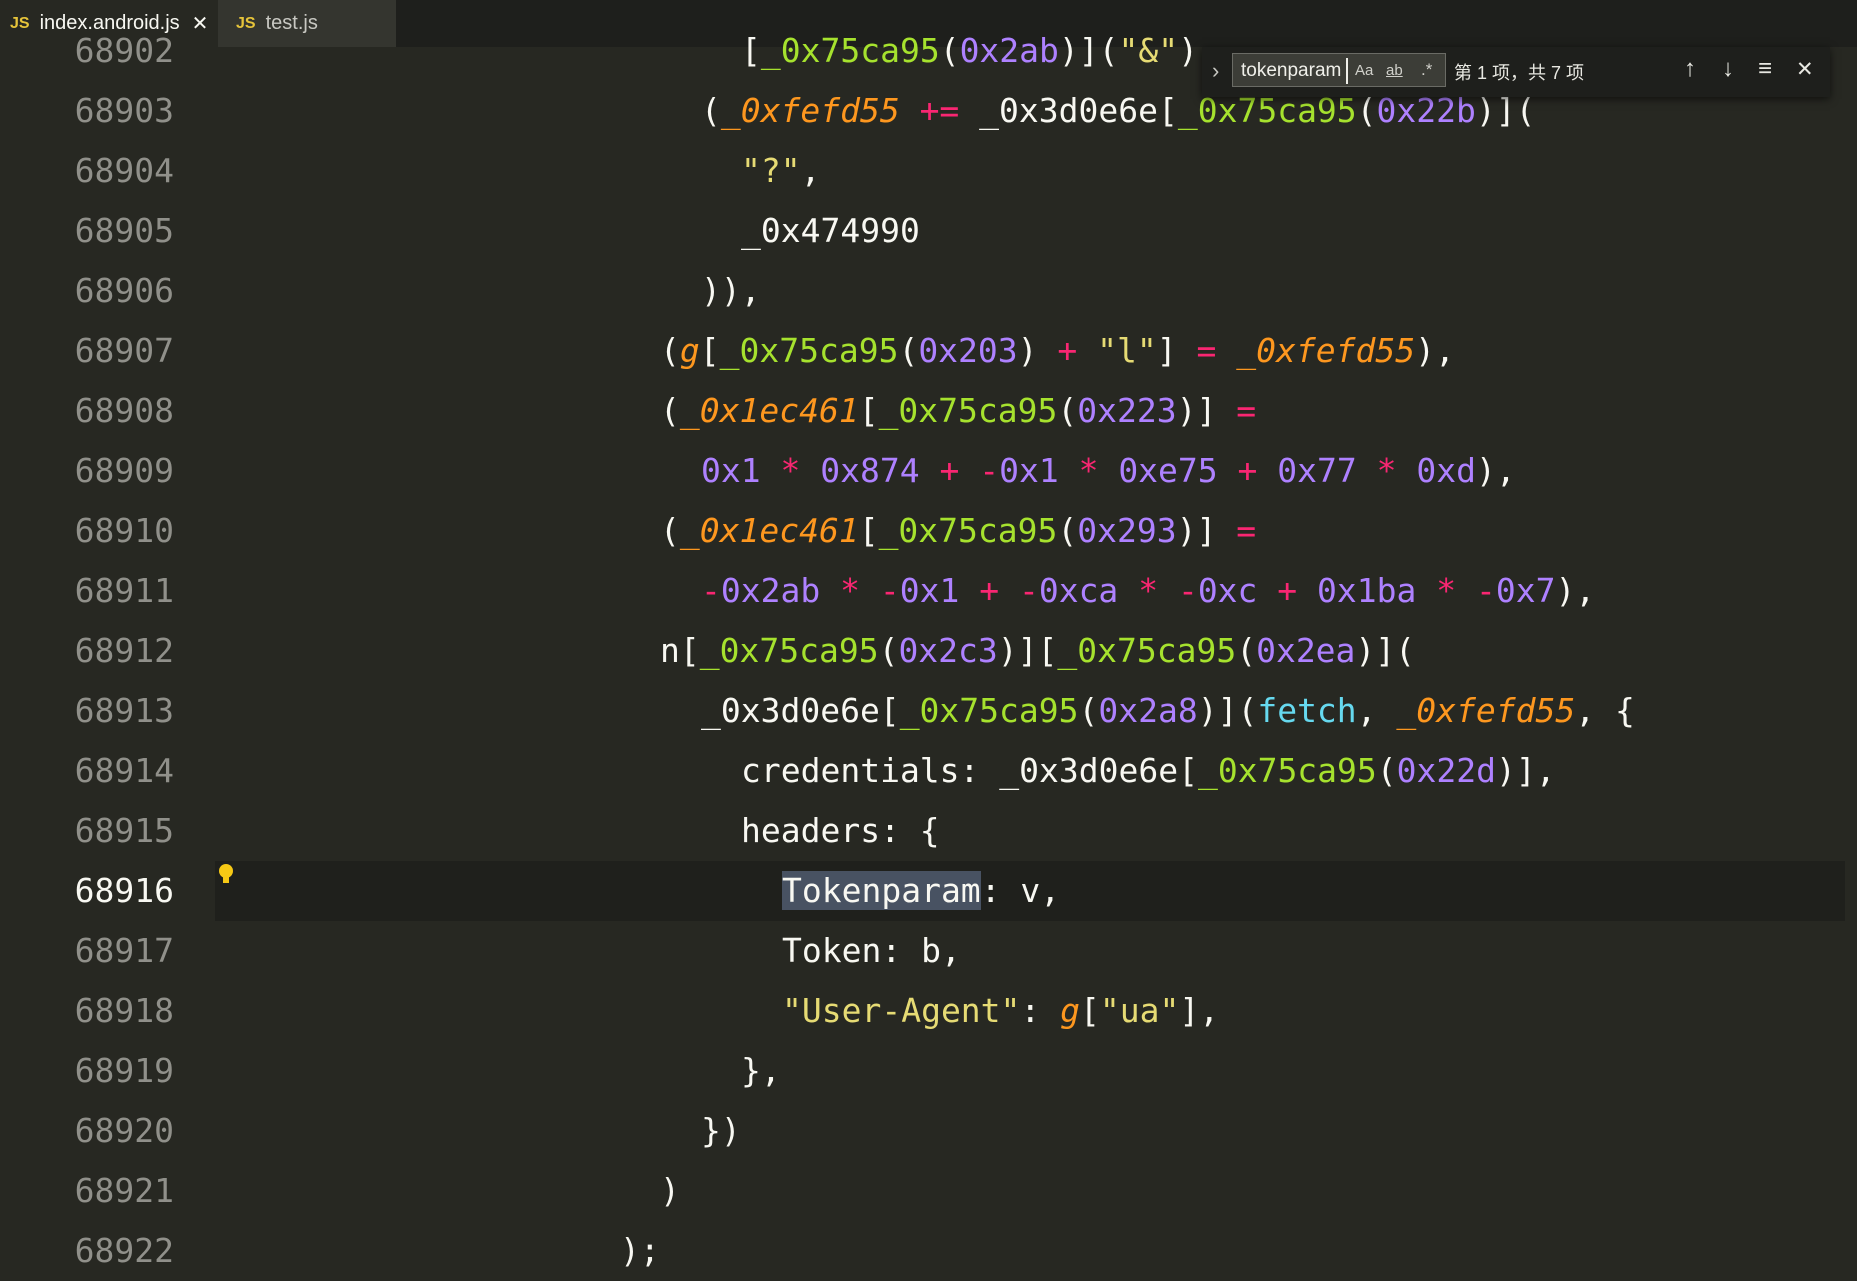 The height and width of the screenshot is (1281, 1857). Describe the element at coordinates (124, 830) in the screenshot. I see `line-number: 68915` at that location.